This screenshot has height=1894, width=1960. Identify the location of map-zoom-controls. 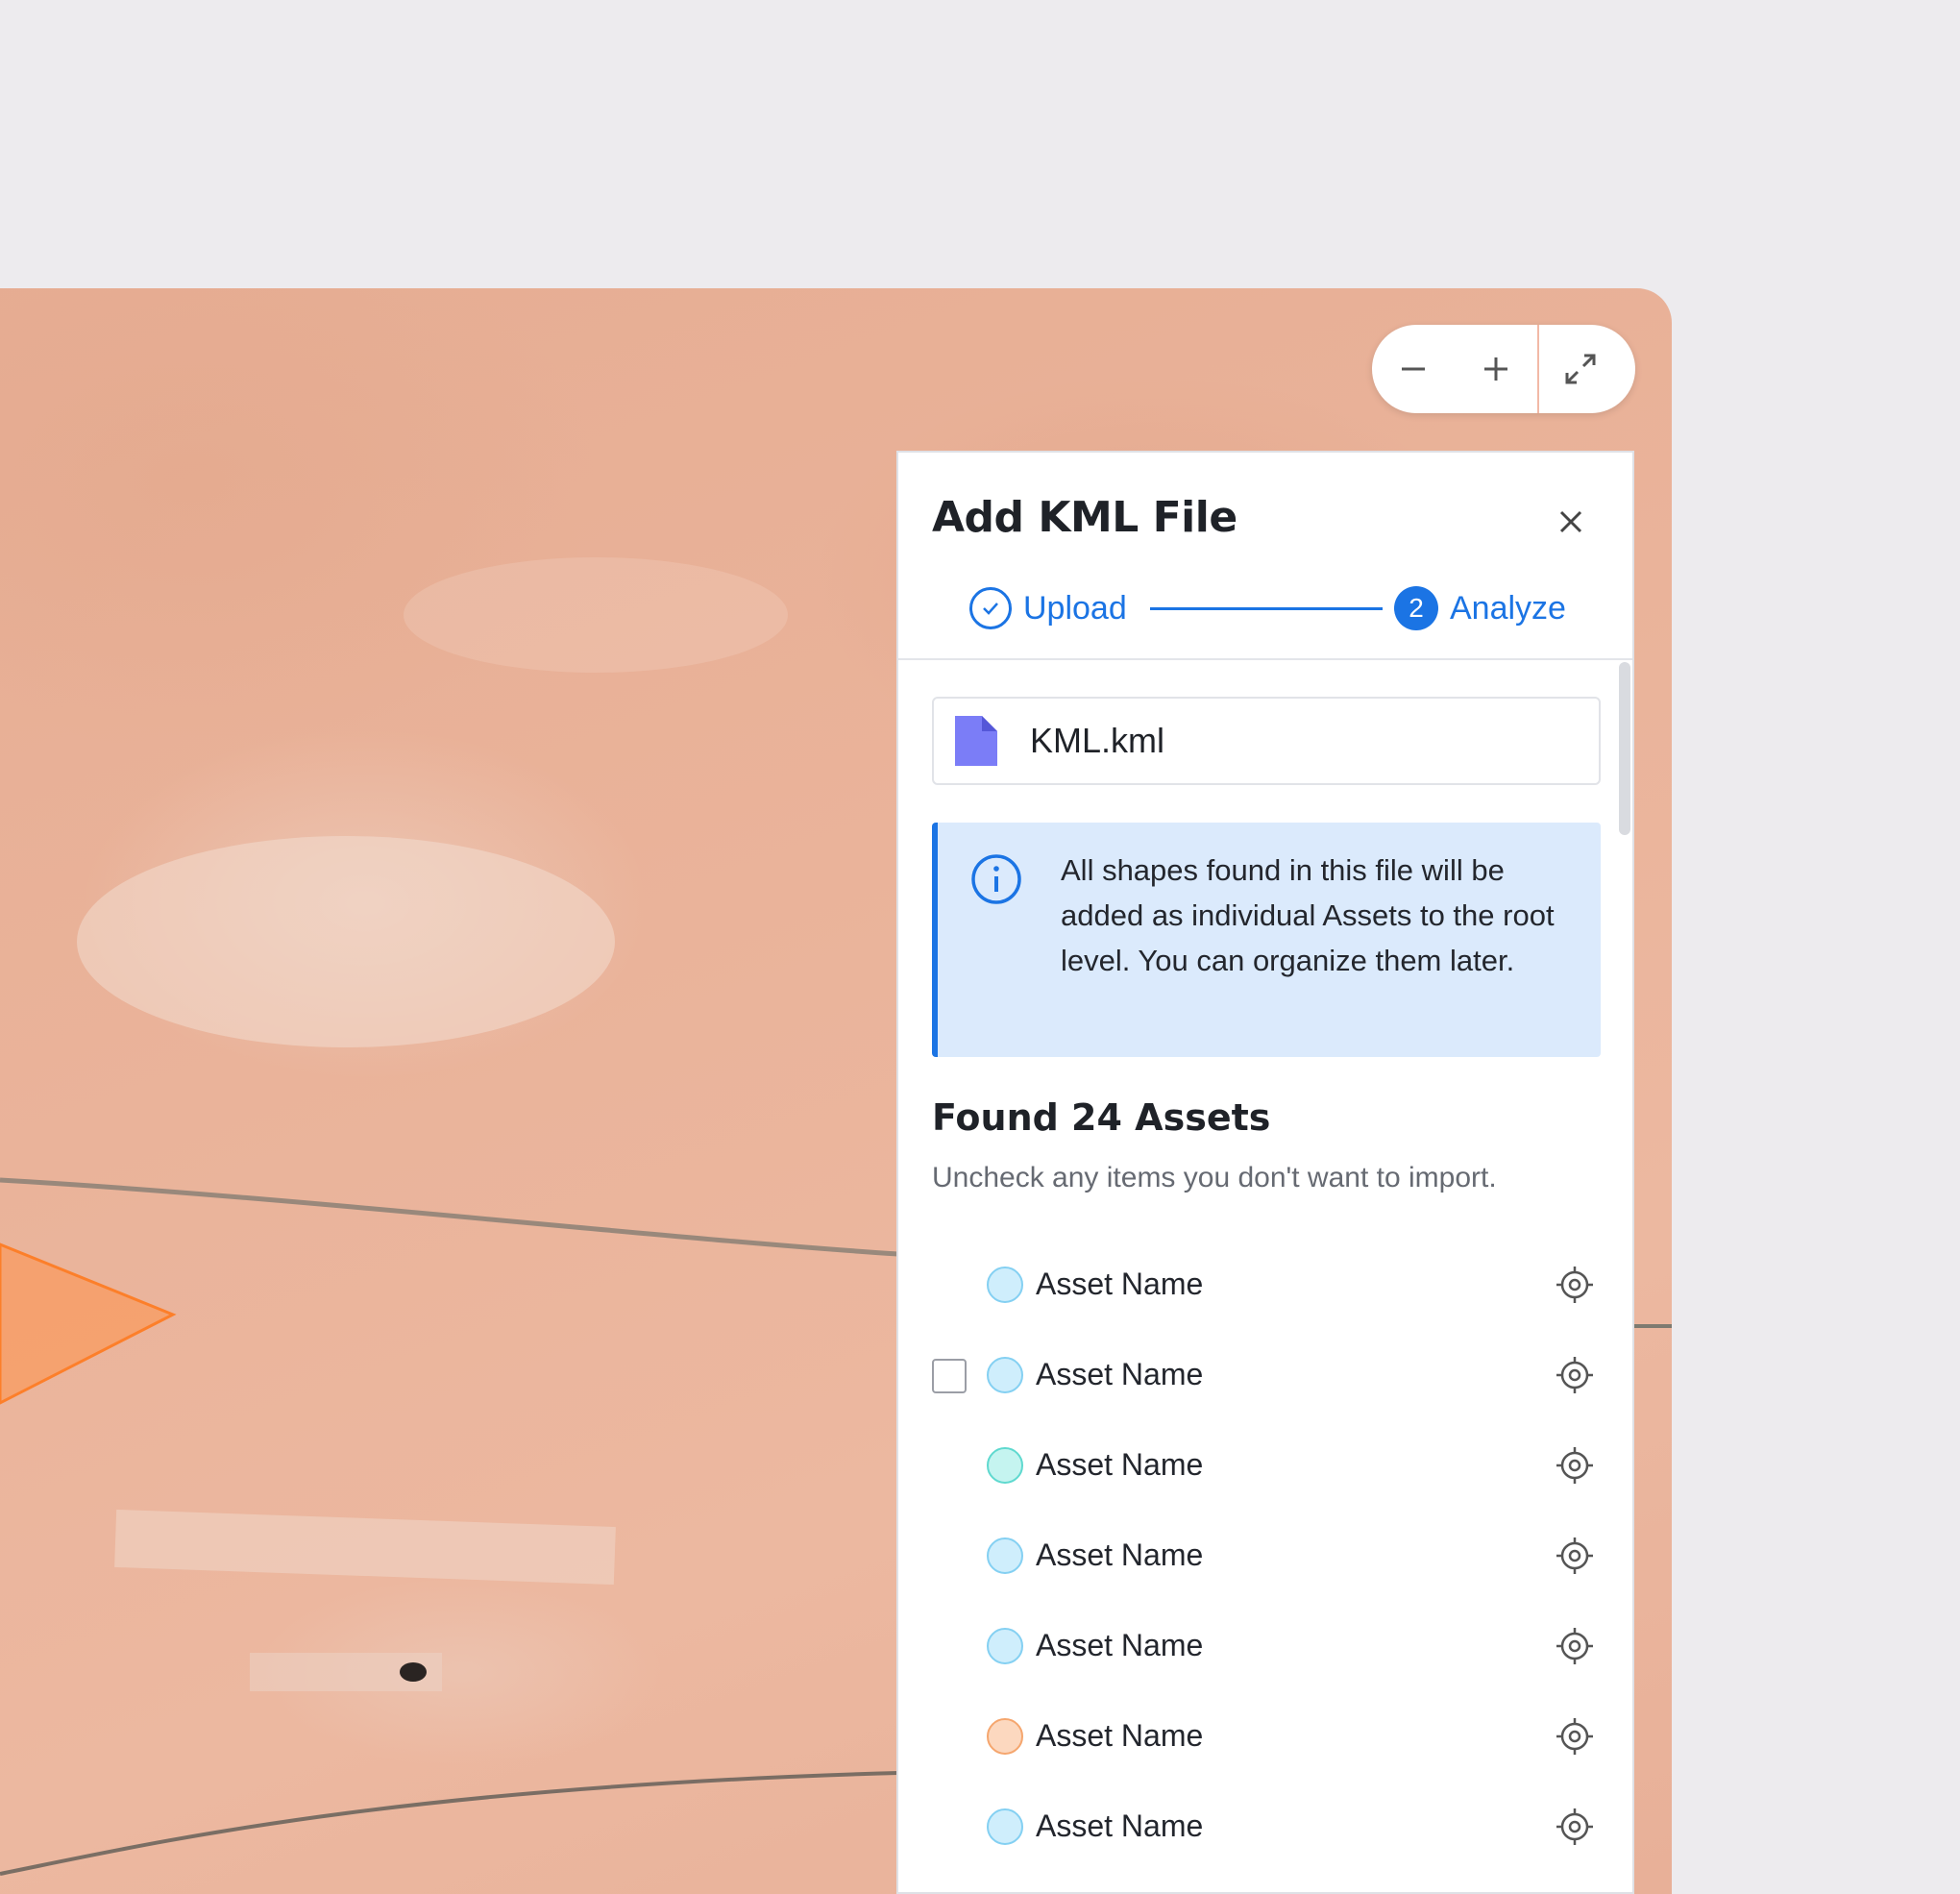
(1504, 369).